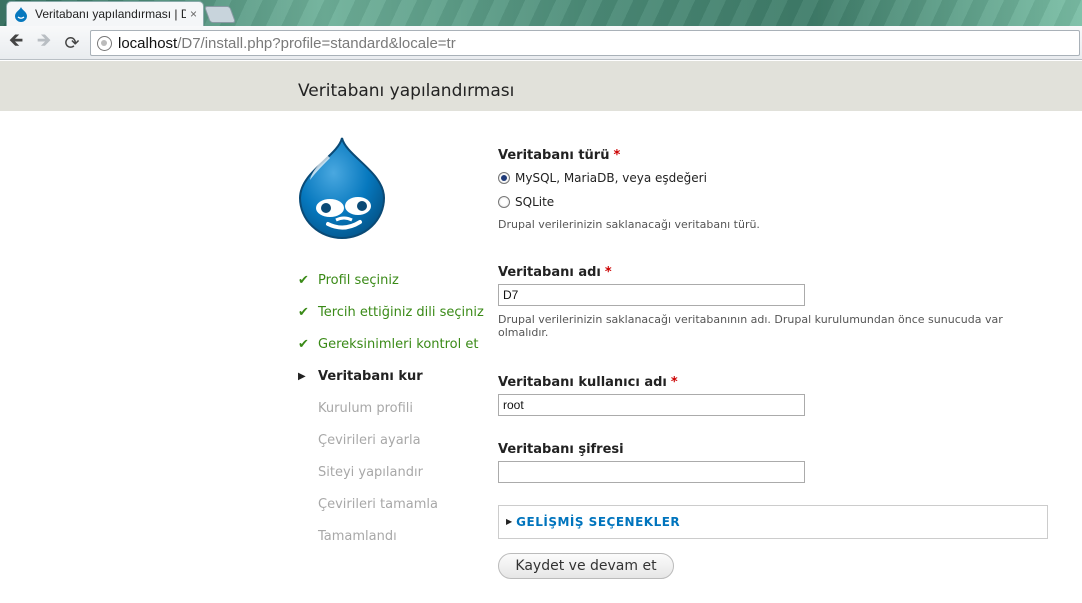 Image resolution: width=1082 pixels, height=603 pixels. What do you see at coordinates (559, 155) in the screenshot?
I see `db-type-label: Veritabanı türü *` at bounding box center [559, 155].